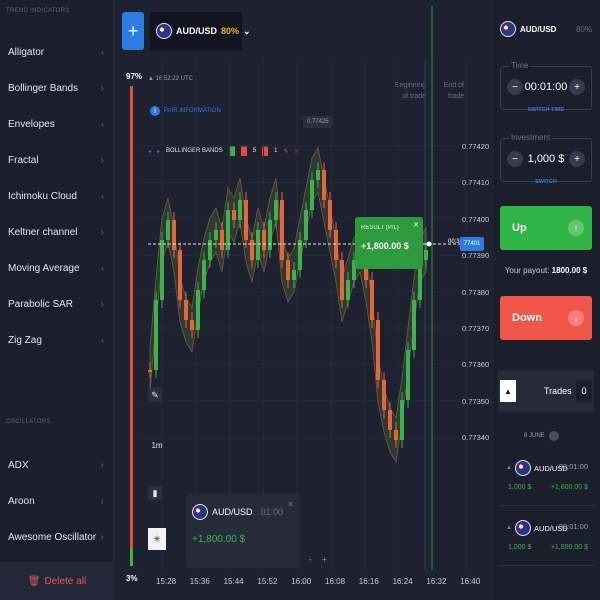 The image size is (600, 600). What do you see at coordinates (476, 146) in the screenshot?
I see `y-tick-label: 0.77420` at bounding box center [476, 146].